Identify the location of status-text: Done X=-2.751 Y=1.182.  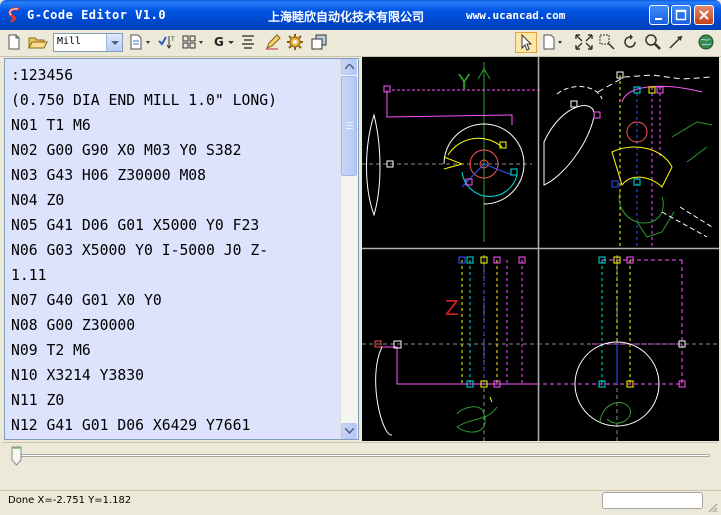
(70, 500).